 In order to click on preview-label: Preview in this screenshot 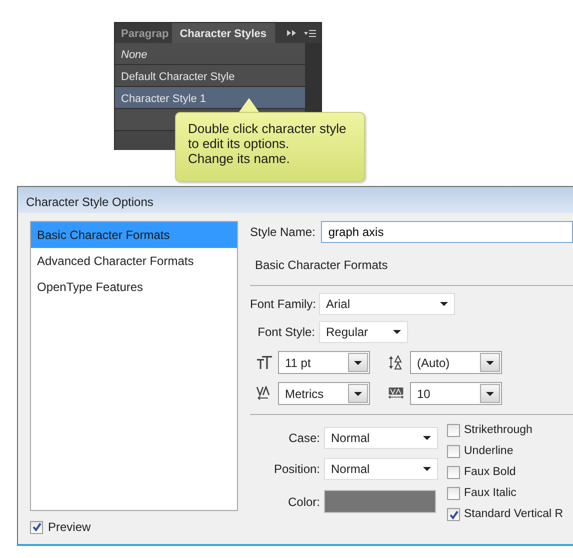, I will do `click(69, 527)`.